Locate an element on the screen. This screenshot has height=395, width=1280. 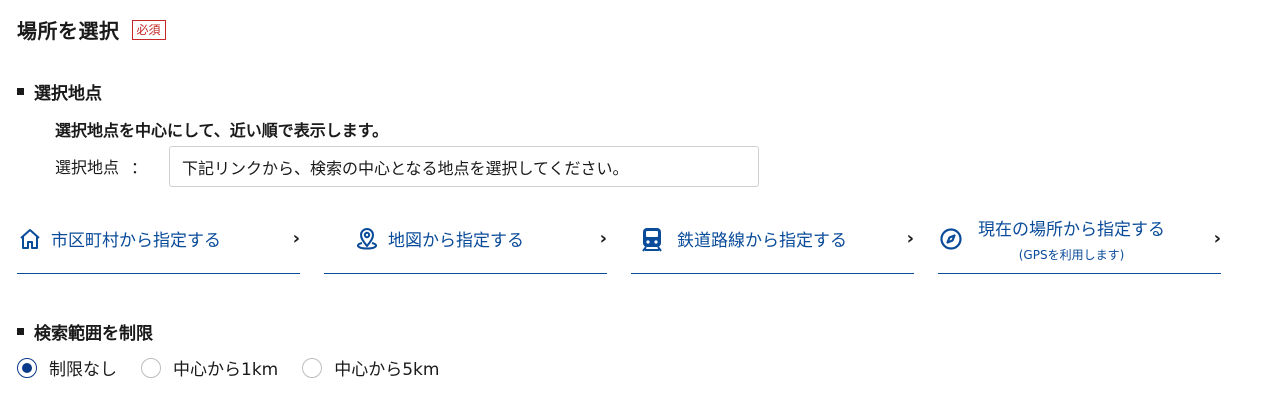
radio-1km-label: 中心から1km is located at coordinates (226, 370).